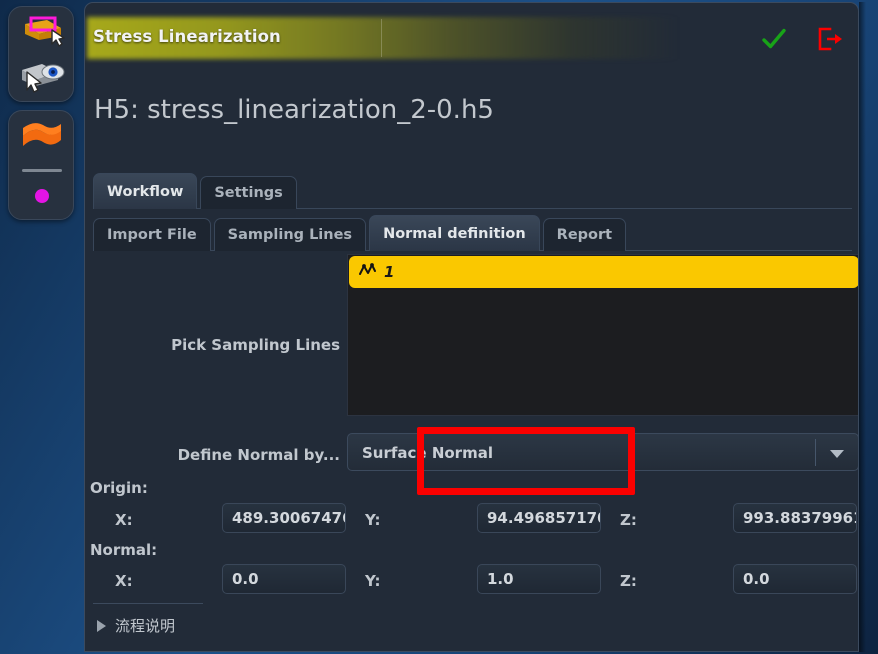  I want to click on define-normal-selected-value: Surface Normal, so click(427, 453).